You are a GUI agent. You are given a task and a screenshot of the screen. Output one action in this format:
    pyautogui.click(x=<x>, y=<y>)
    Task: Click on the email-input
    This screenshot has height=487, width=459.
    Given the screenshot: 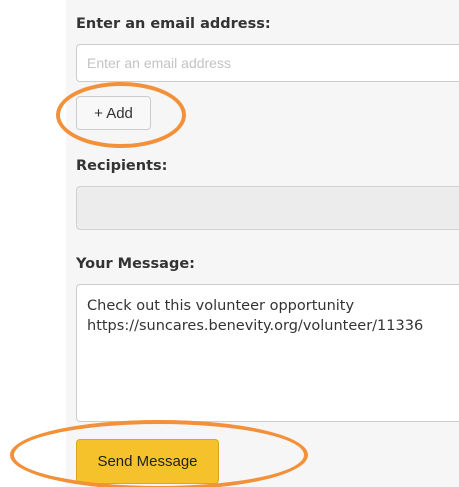 What is the action you would take?
    pyautogui.click(x=267, y=63)
    